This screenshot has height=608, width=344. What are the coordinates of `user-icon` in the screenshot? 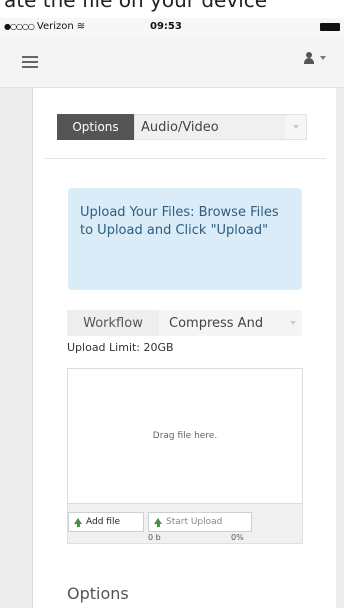 It's located at (309, 58).